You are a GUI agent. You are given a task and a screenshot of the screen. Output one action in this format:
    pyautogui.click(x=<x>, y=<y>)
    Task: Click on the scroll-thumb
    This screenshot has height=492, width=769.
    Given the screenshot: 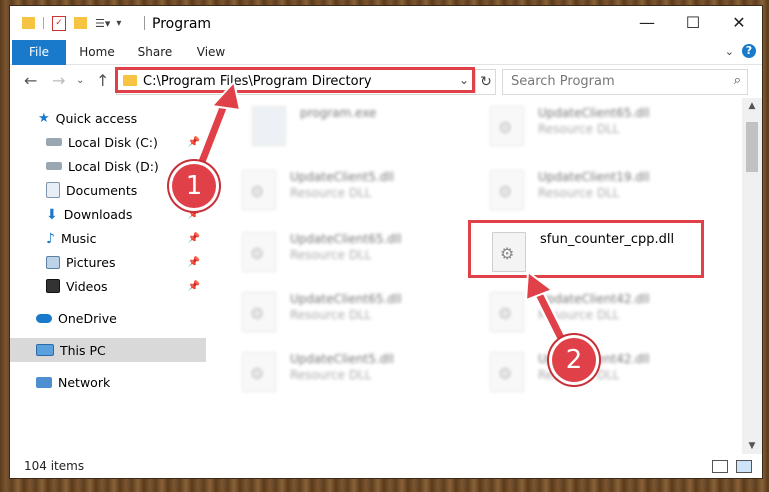 What is the action you would take?
    pyautogui.click(x=752, y=147)
    